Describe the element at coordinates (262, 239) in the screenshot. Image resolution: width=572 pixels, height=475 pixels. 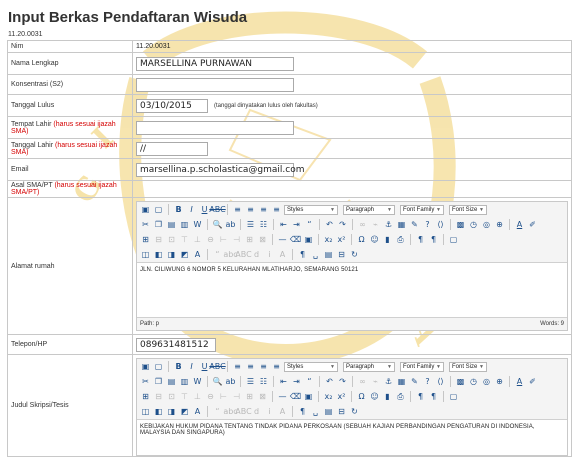
I see `merge-cells-icon: ⊠` at that location.